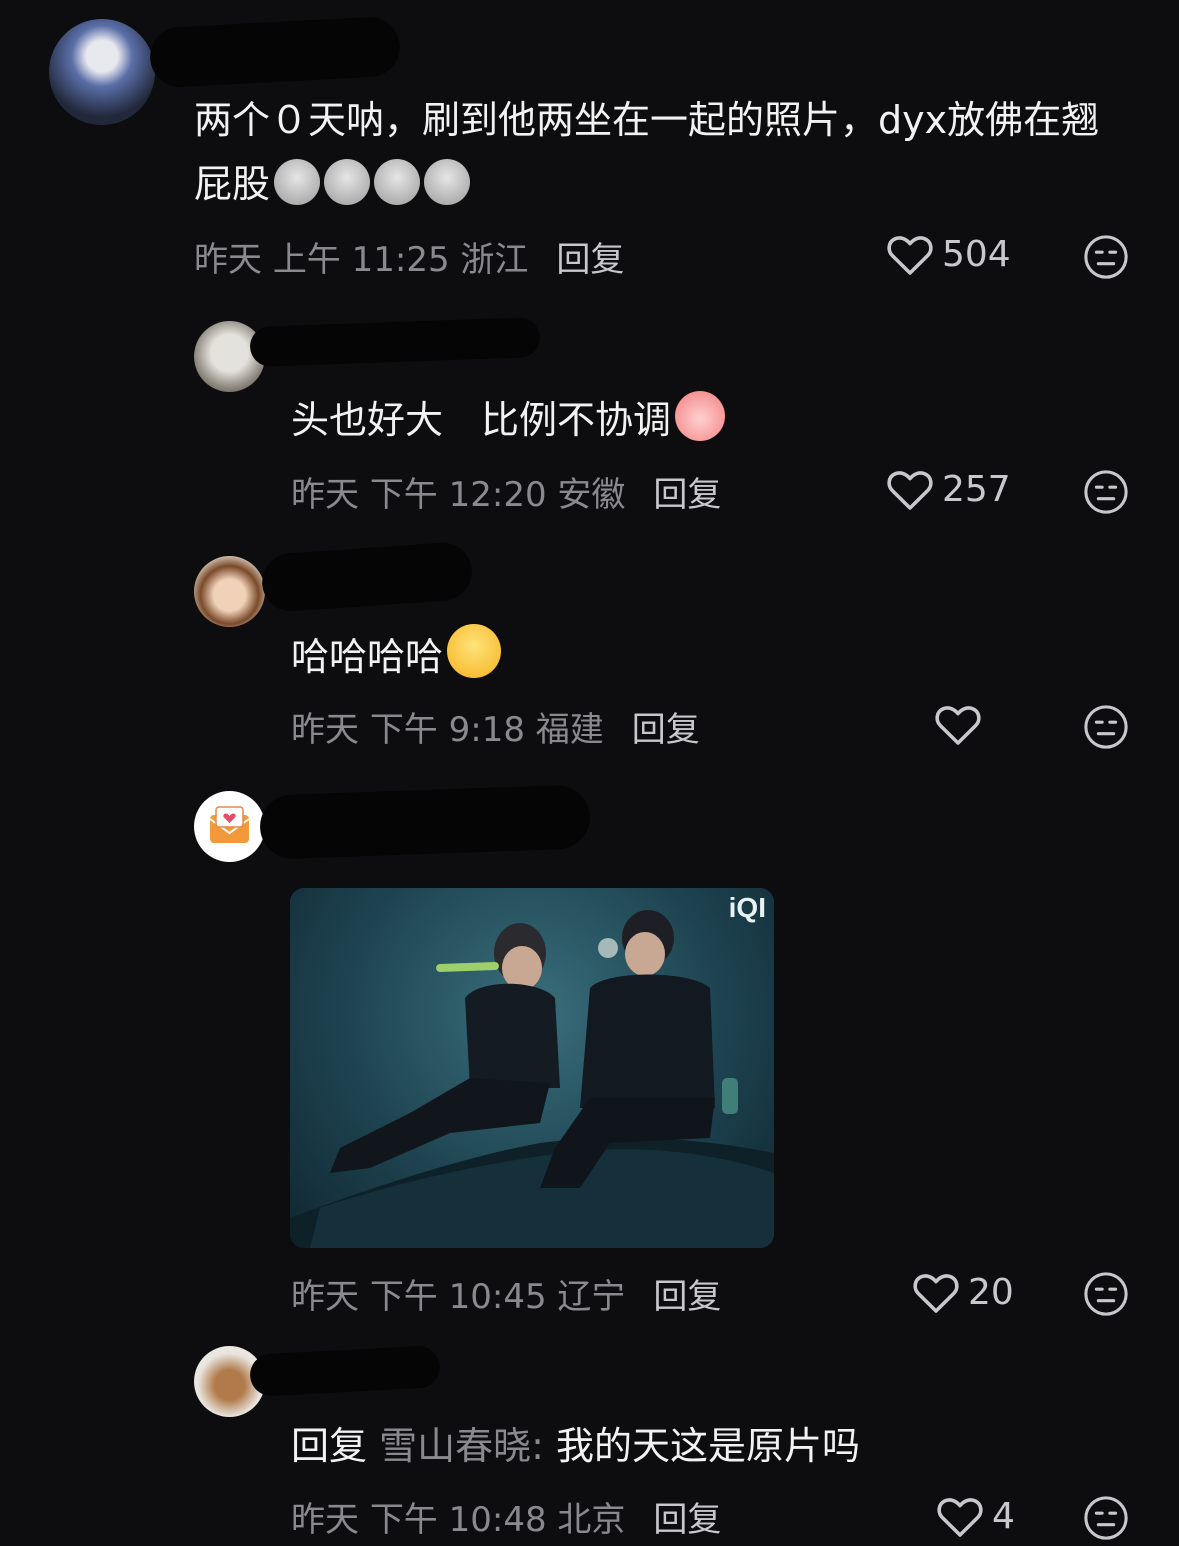  Describe the element at coordinates (461, 1446) in the screenshot. I see `reply-to-username: 雪山春晓:` at that location.